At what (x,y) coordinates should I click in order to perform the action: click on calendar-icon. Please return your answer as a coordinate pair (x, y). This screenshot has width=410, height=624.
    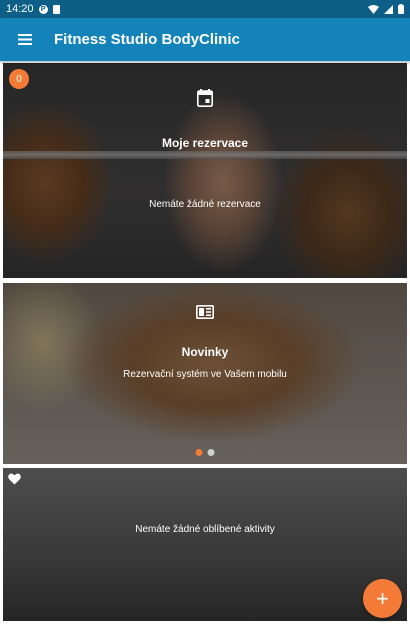
    Looking at the image, I should click on (205, 98).